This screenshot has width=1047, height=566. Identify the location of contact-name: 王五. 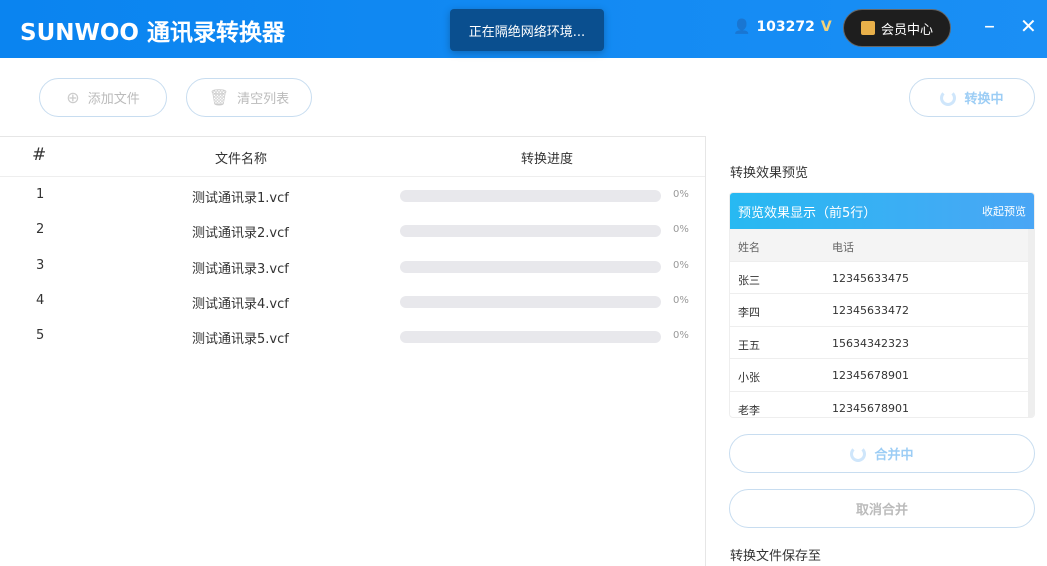
(749, 345).